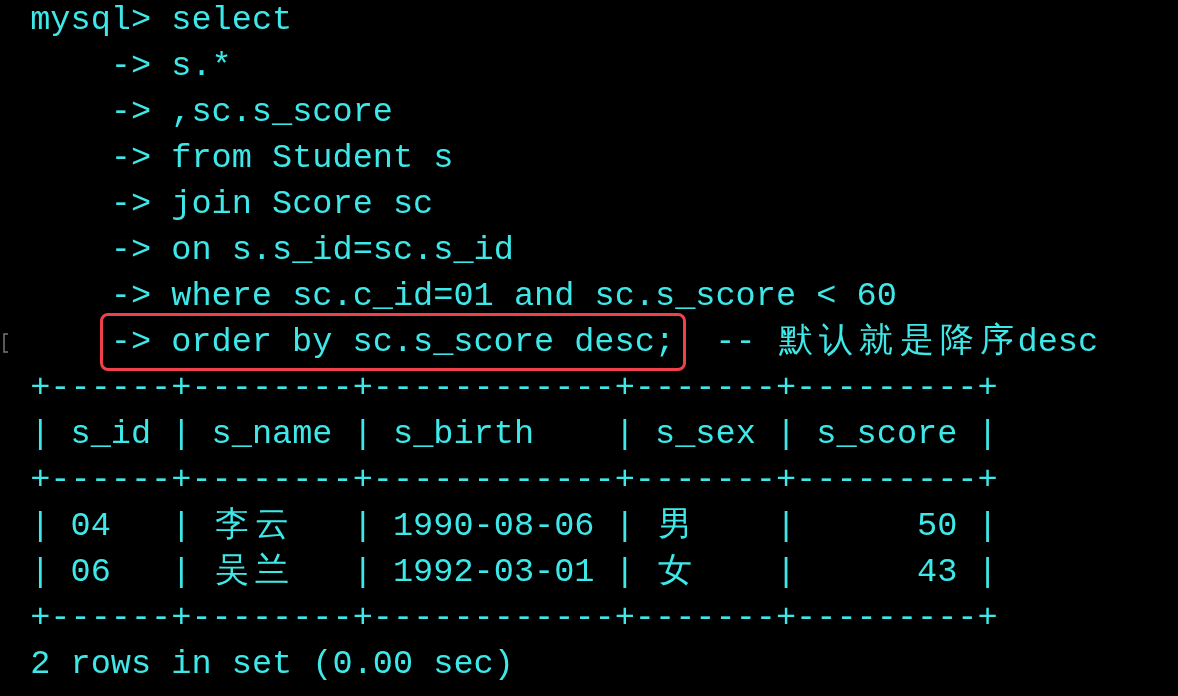  Describe the element at coordinates (514, 526) in the screenshot. I see `table-line: | 04 | 李云 | 1990-08-06 | 男 | 50 |` at that location.